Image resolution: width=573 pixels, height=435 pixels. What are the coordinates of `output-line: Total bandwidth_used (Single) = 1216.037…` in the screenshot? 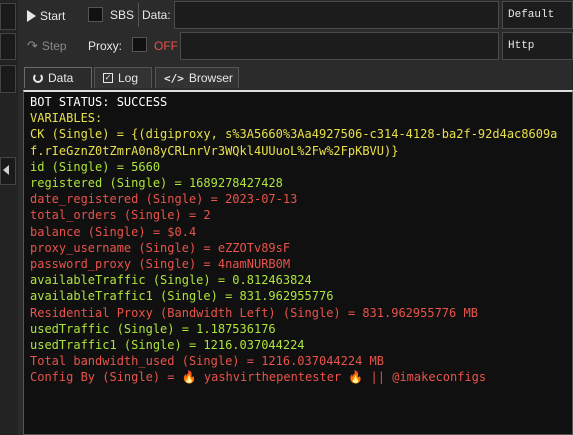 It's located at (207, 361).